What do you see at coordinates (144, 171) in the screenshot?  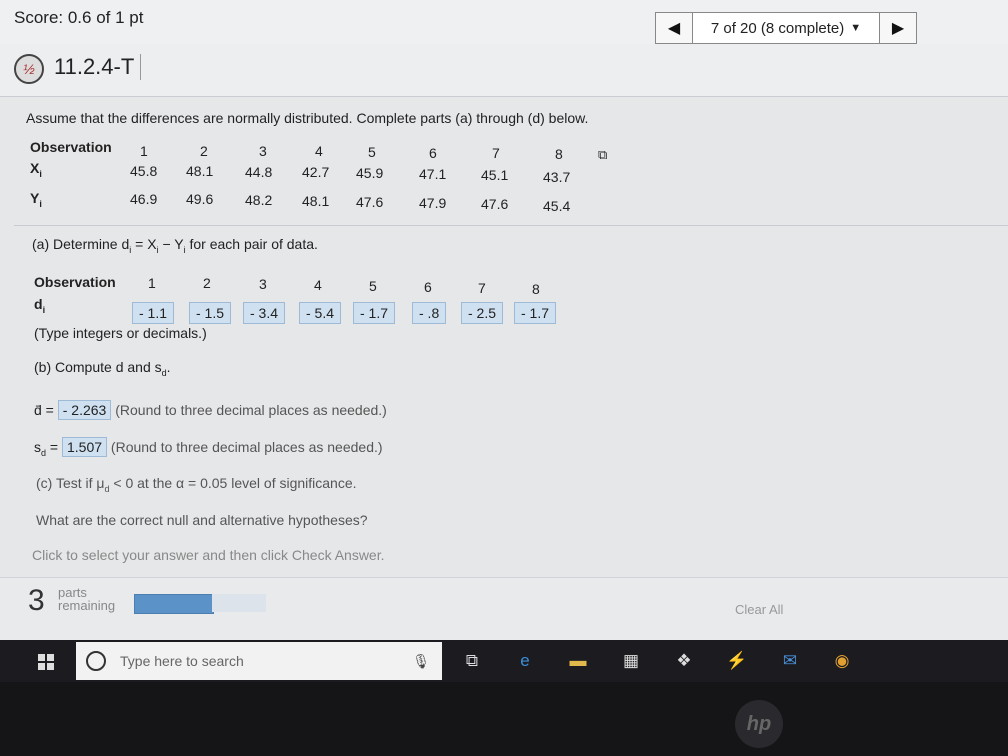 I see `x-value-1: 45.8` at bounding box center [144, 171].